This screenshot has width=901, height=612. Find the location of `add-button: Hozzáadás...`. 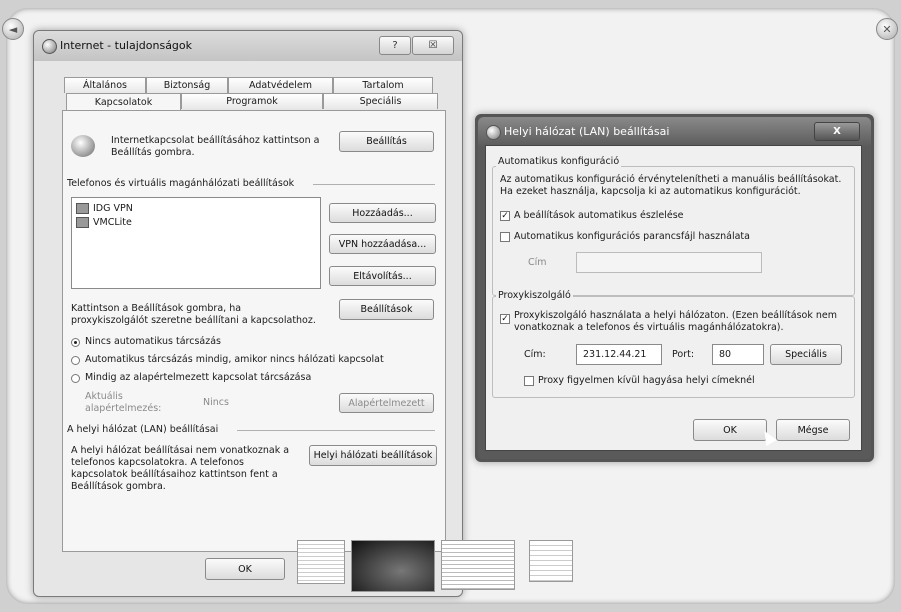

add-button: Hozzáadás... is located at coordinates (382, 213).